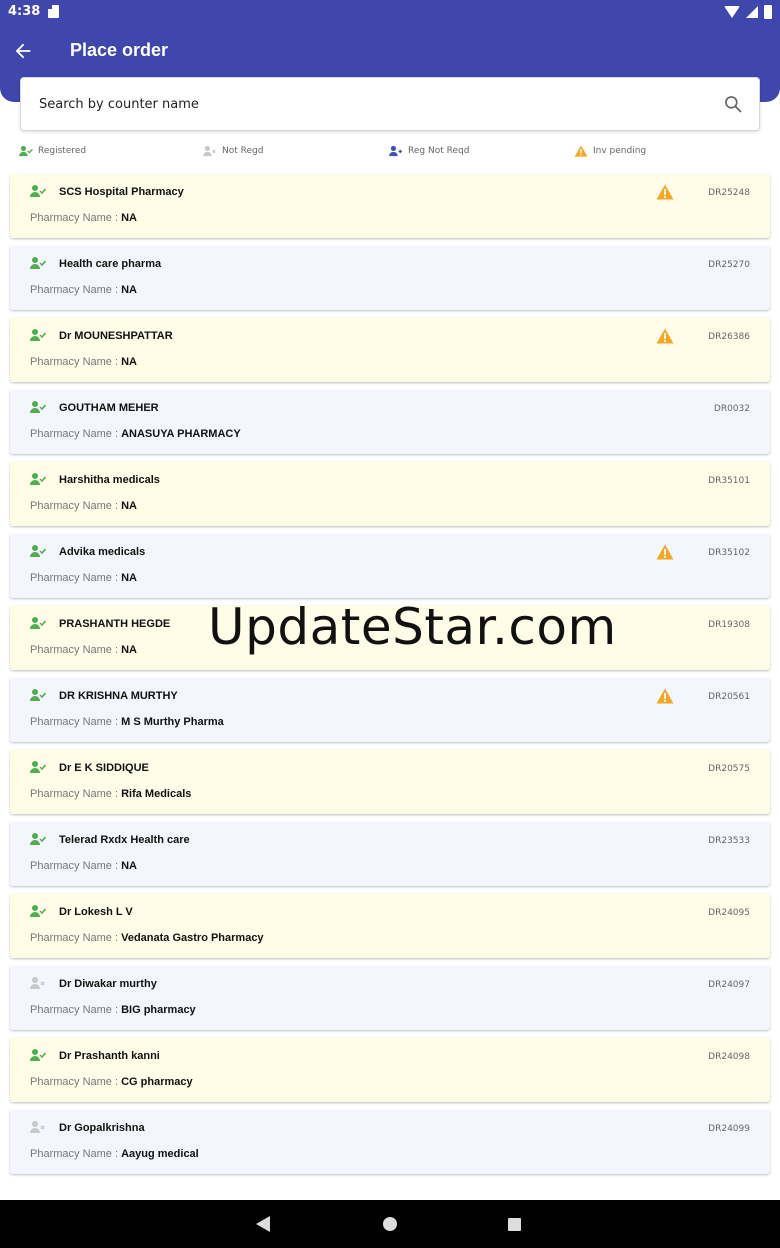 The image size is (780, 1248). What do you see at coordinates (729, 769) in the screenshot?
I see `counter-code: DR20575` at bounding box center [729, 769].